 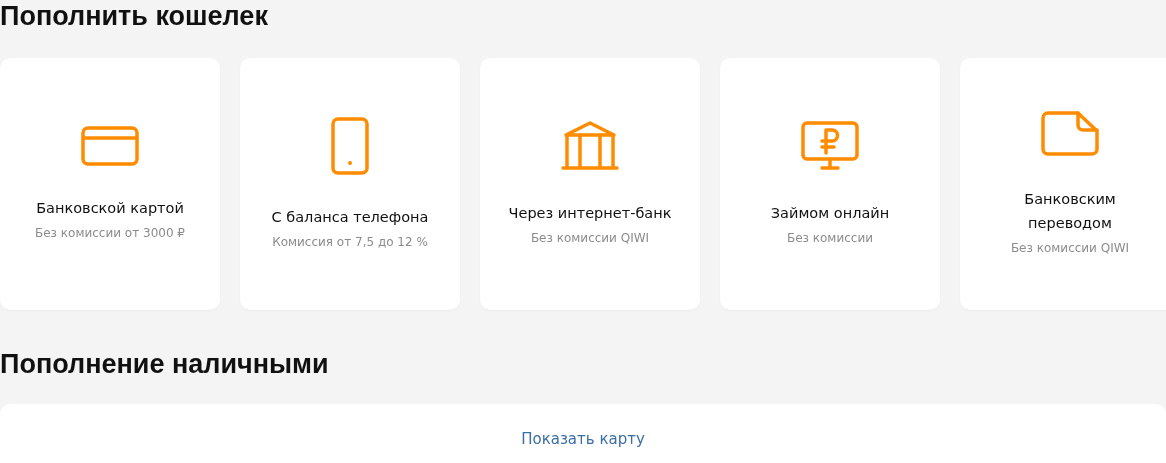 I want to click on method-title: Займом онлайн, so click(x=830, y=213).